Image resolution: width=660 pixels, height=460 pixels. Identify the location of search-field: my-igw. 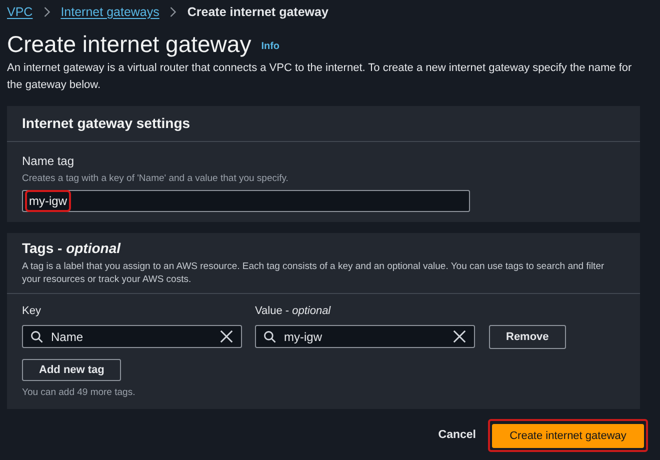
(365, 336).